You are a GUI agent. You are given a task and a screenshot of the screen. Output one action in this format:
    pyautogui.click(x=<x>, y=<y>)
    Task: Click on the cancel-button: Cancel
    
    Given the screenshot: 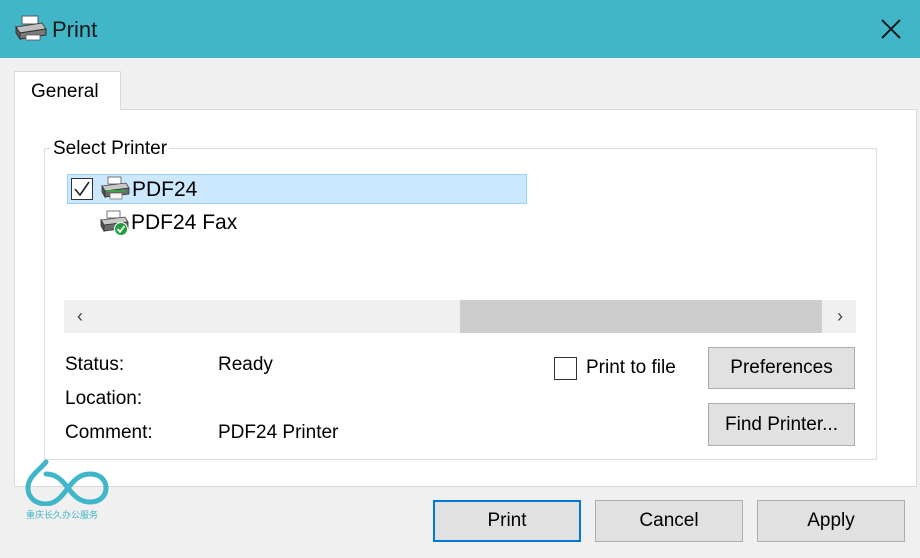 What is the action you would take?
    pyautogui.click(x=669, y=521)
    